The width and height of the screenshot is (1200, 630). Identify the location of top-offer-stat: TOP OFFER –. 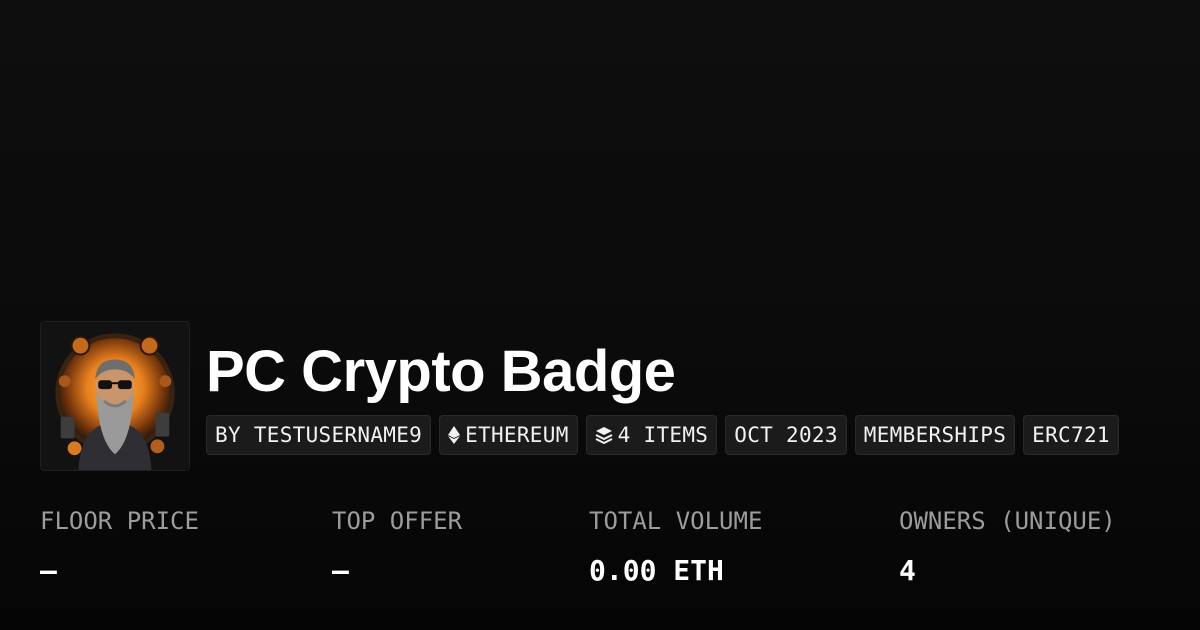
(397, 546).